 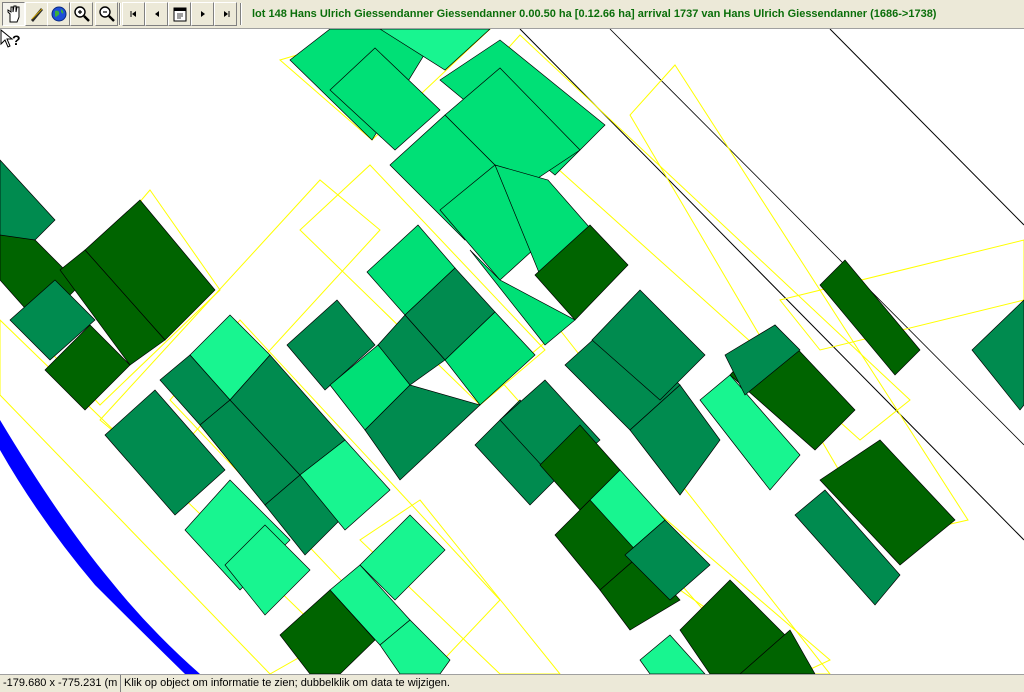 I want to click on hand-icon, so click(x=13, y=14).